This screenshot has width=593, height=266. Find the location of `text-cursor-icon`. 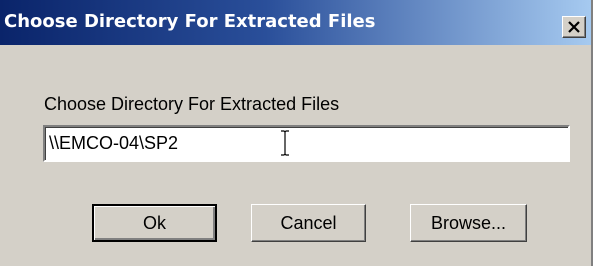

text-cursor-icon is located at coordinates (285, 143).